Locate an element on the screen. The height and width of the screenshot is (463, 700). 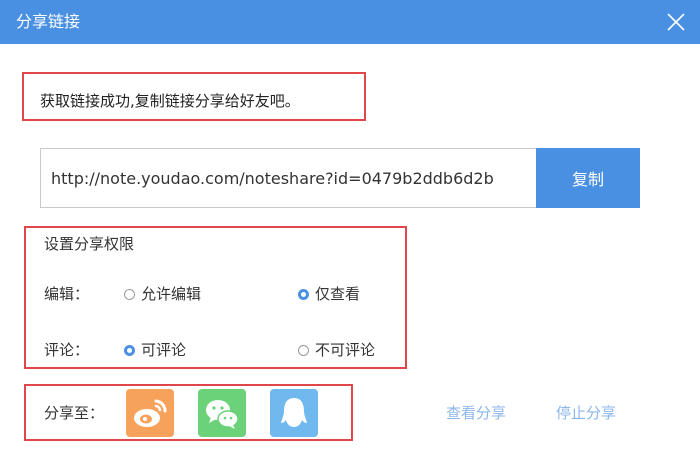
link-row: 复制 is located at coordinates (340, 178).